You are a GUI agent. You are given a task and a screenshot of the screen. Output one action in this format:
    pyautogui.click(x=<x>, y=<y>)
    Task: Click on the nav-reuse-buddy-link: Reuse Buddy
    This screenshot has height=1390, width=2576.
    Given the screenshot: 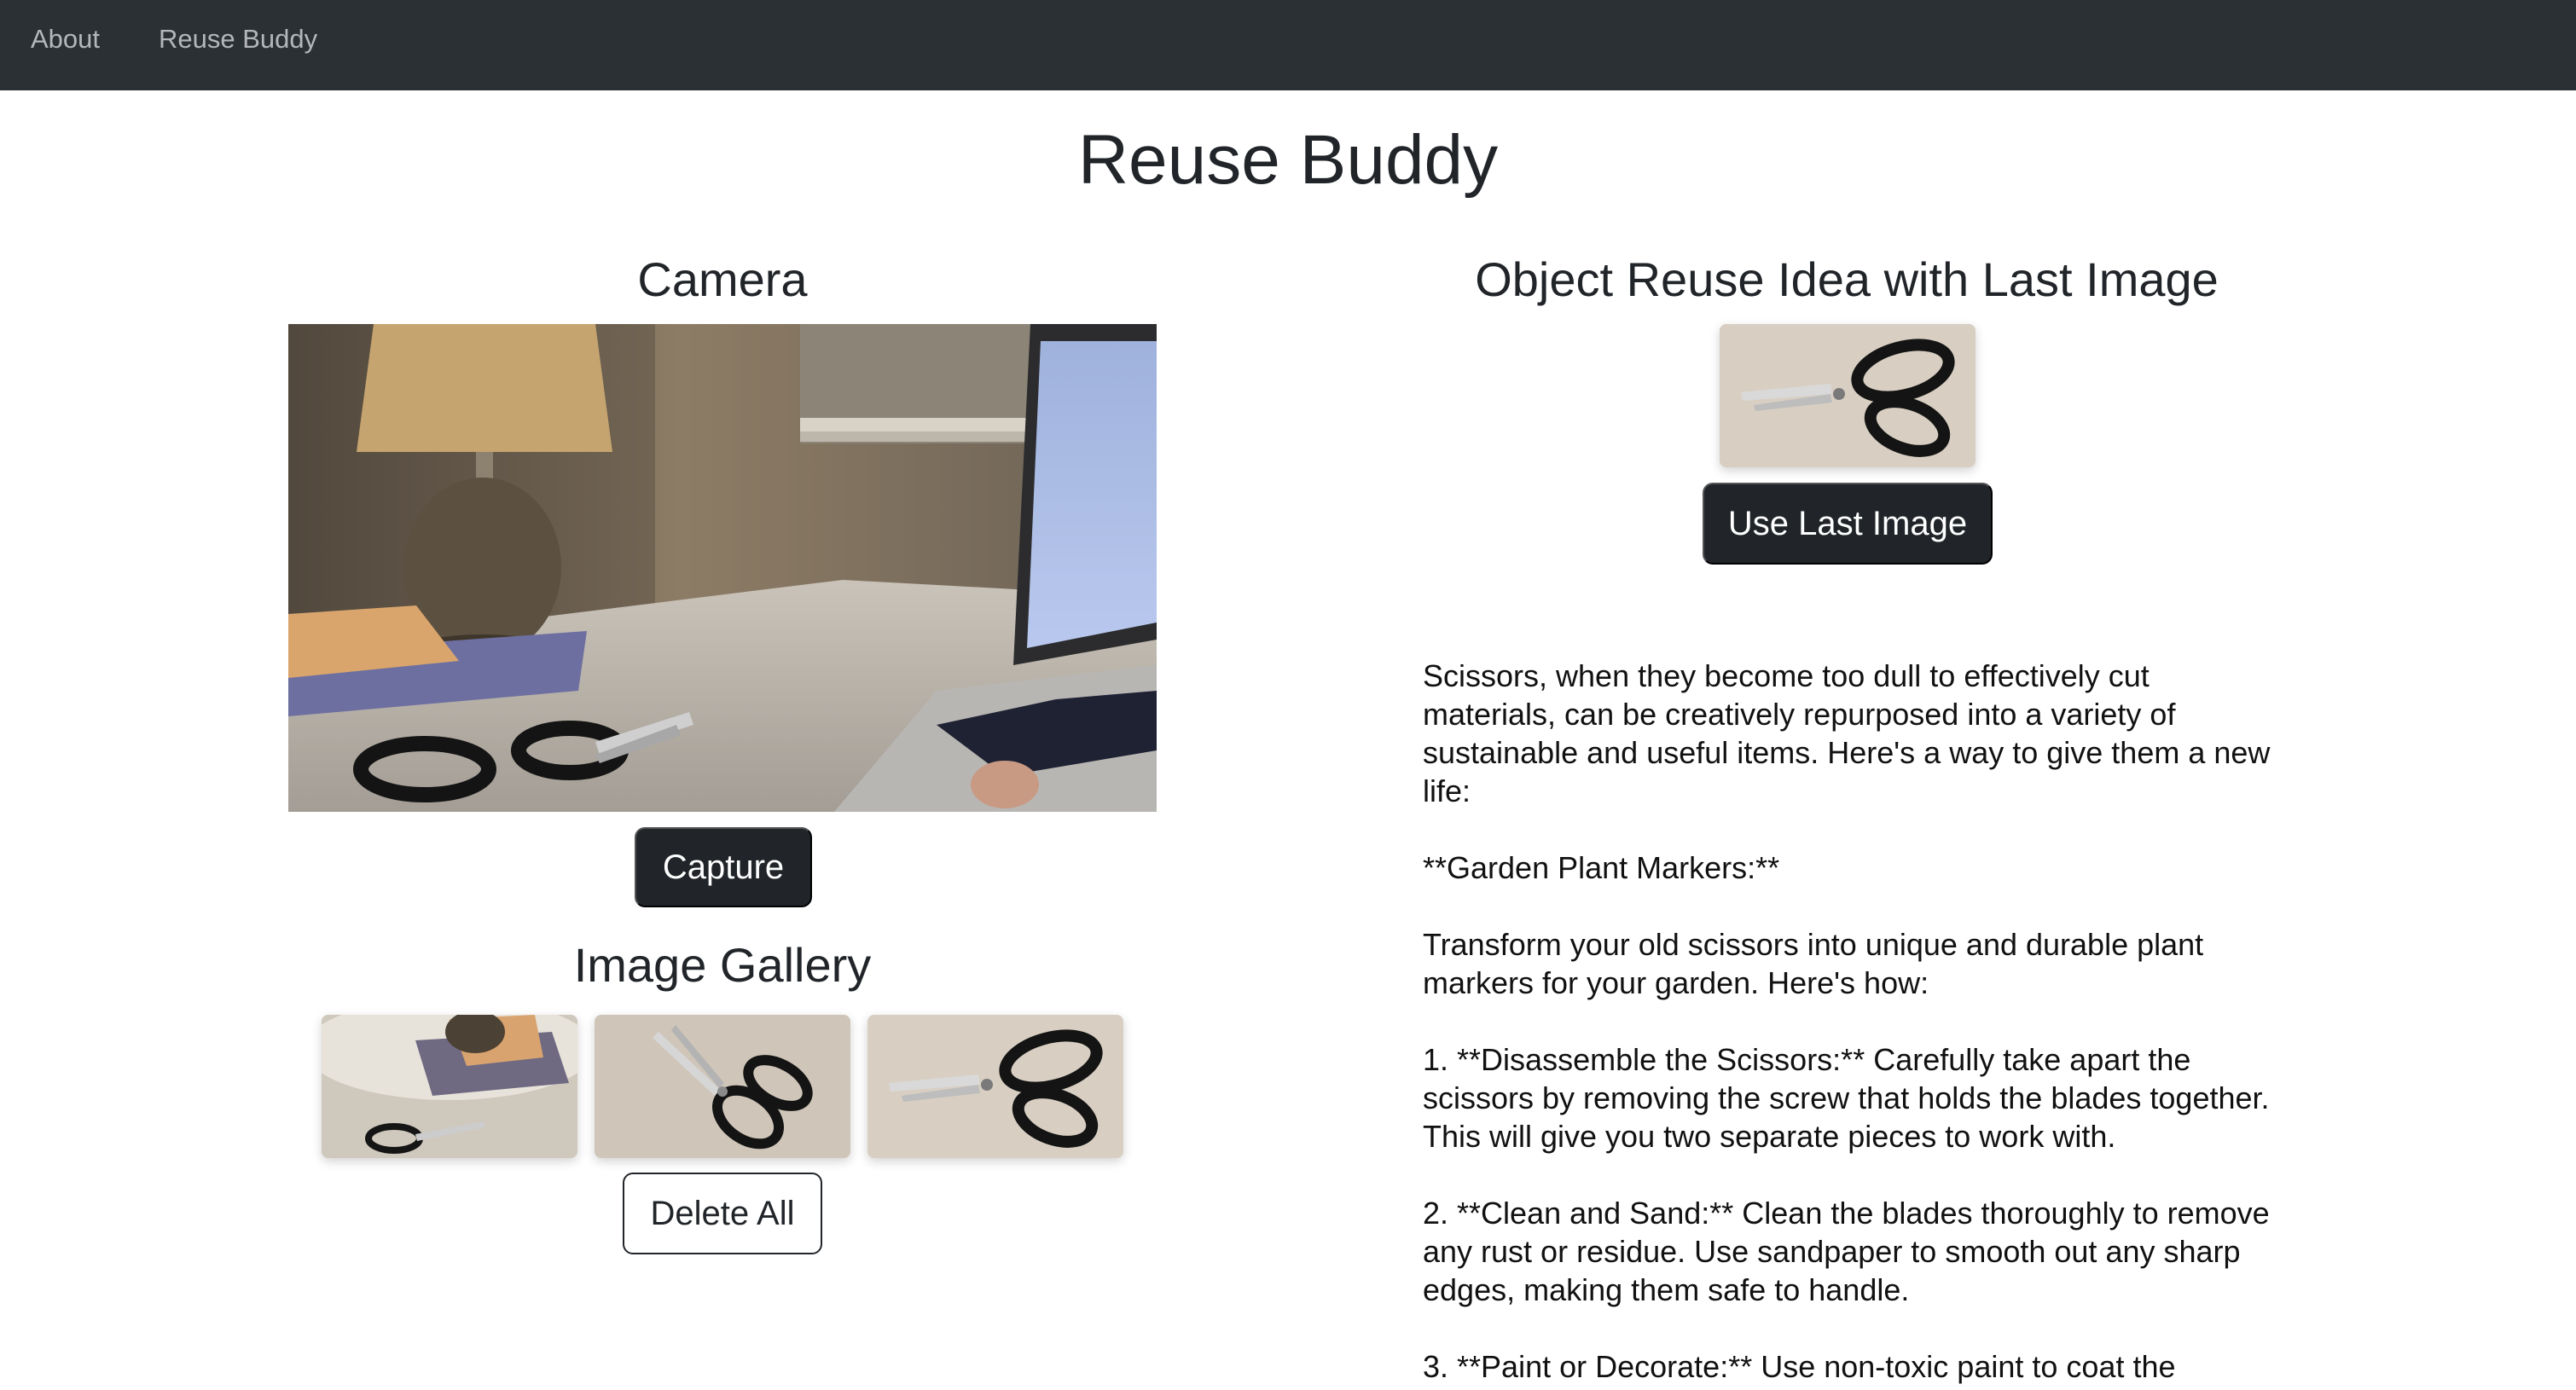 What is the action you would take?
    pyautogui.click(x=238, y=39)
    